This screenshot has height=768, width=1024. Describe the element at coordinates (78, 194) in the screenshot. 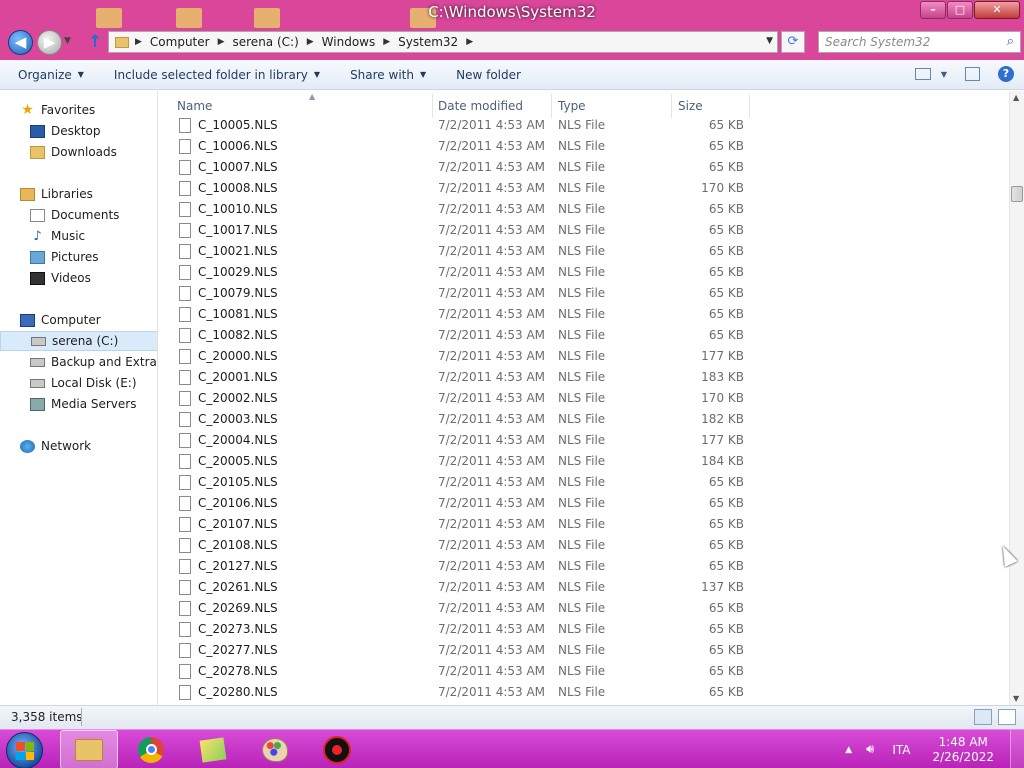

I see `nav-libraries: Libraries` at that location.